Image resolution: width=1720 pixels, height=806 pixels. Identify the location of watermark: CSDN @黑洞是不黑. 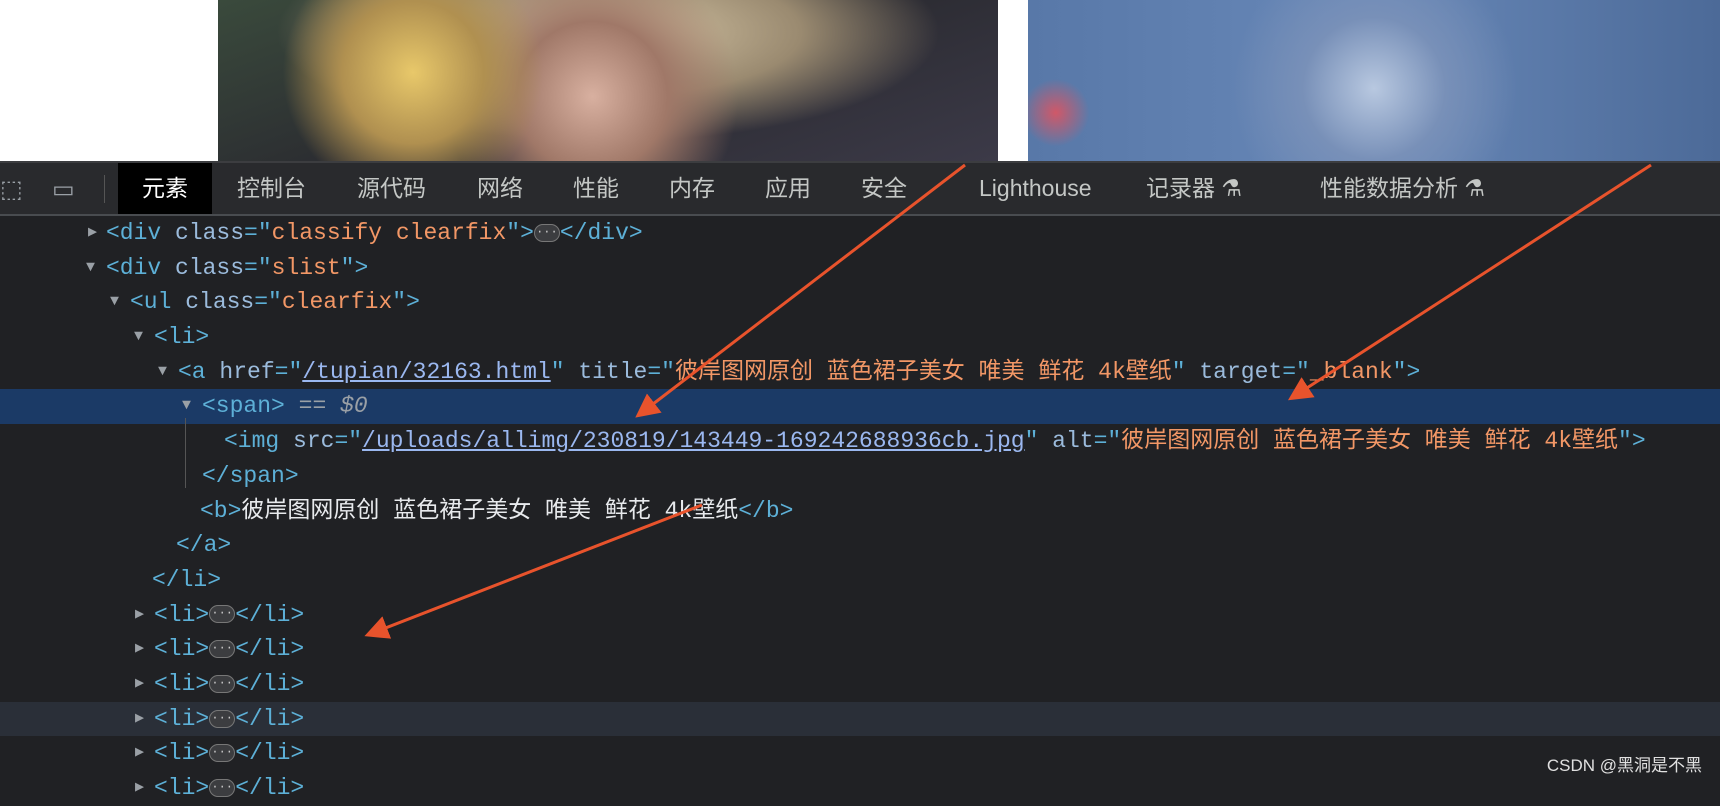
(1624, 765).